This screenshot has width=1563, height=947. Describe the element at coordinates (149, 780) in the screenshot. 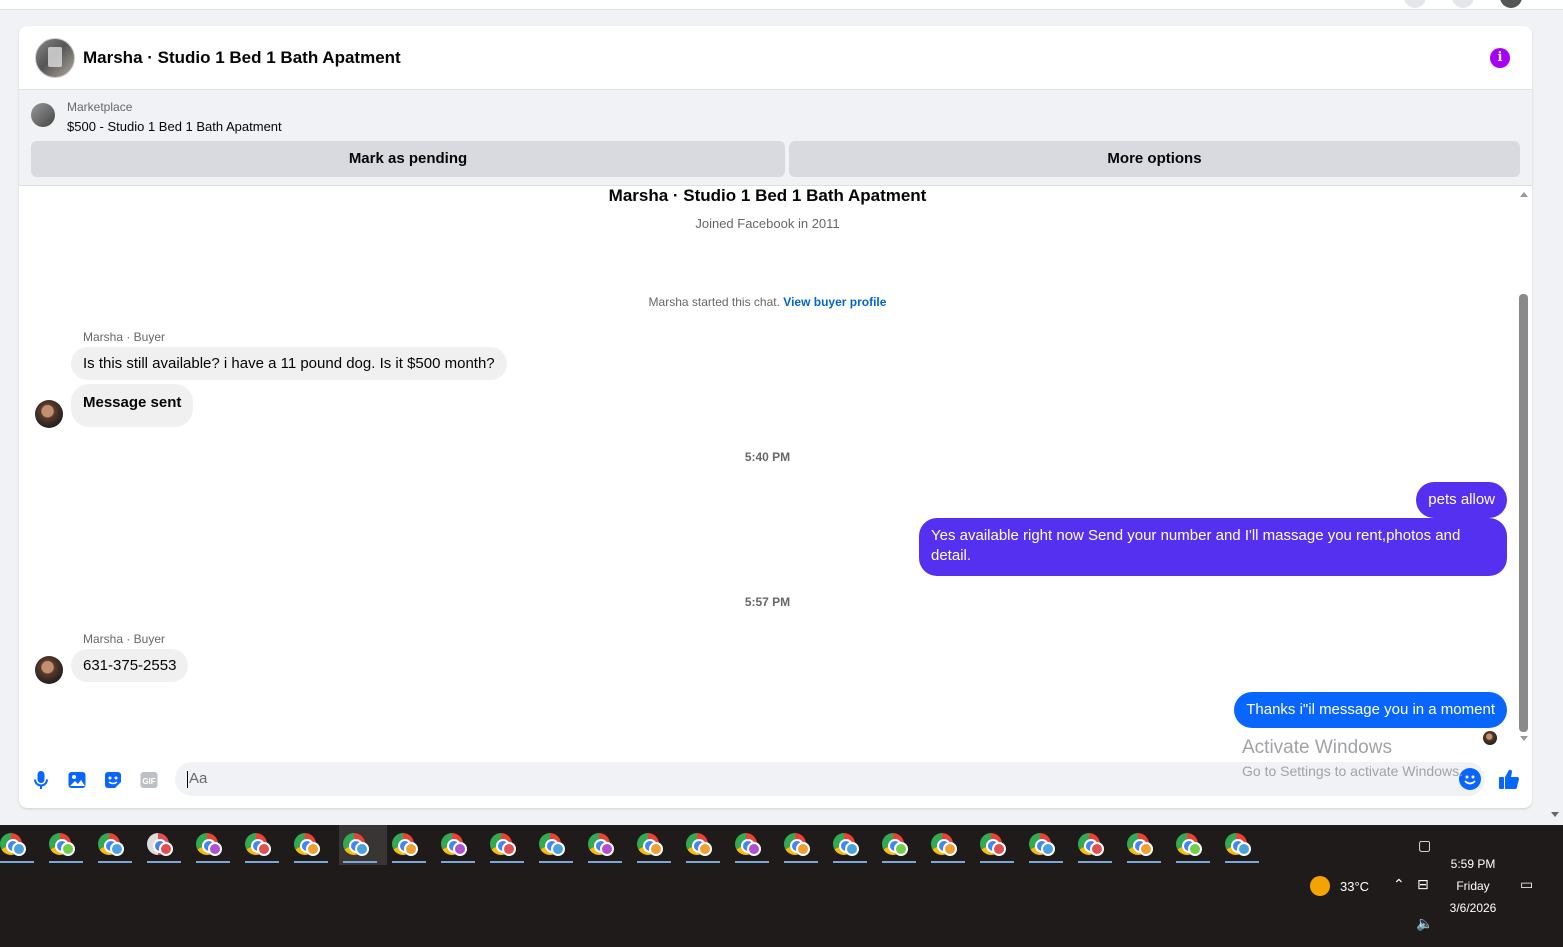

I see `gif-icon: GIF` at that location.